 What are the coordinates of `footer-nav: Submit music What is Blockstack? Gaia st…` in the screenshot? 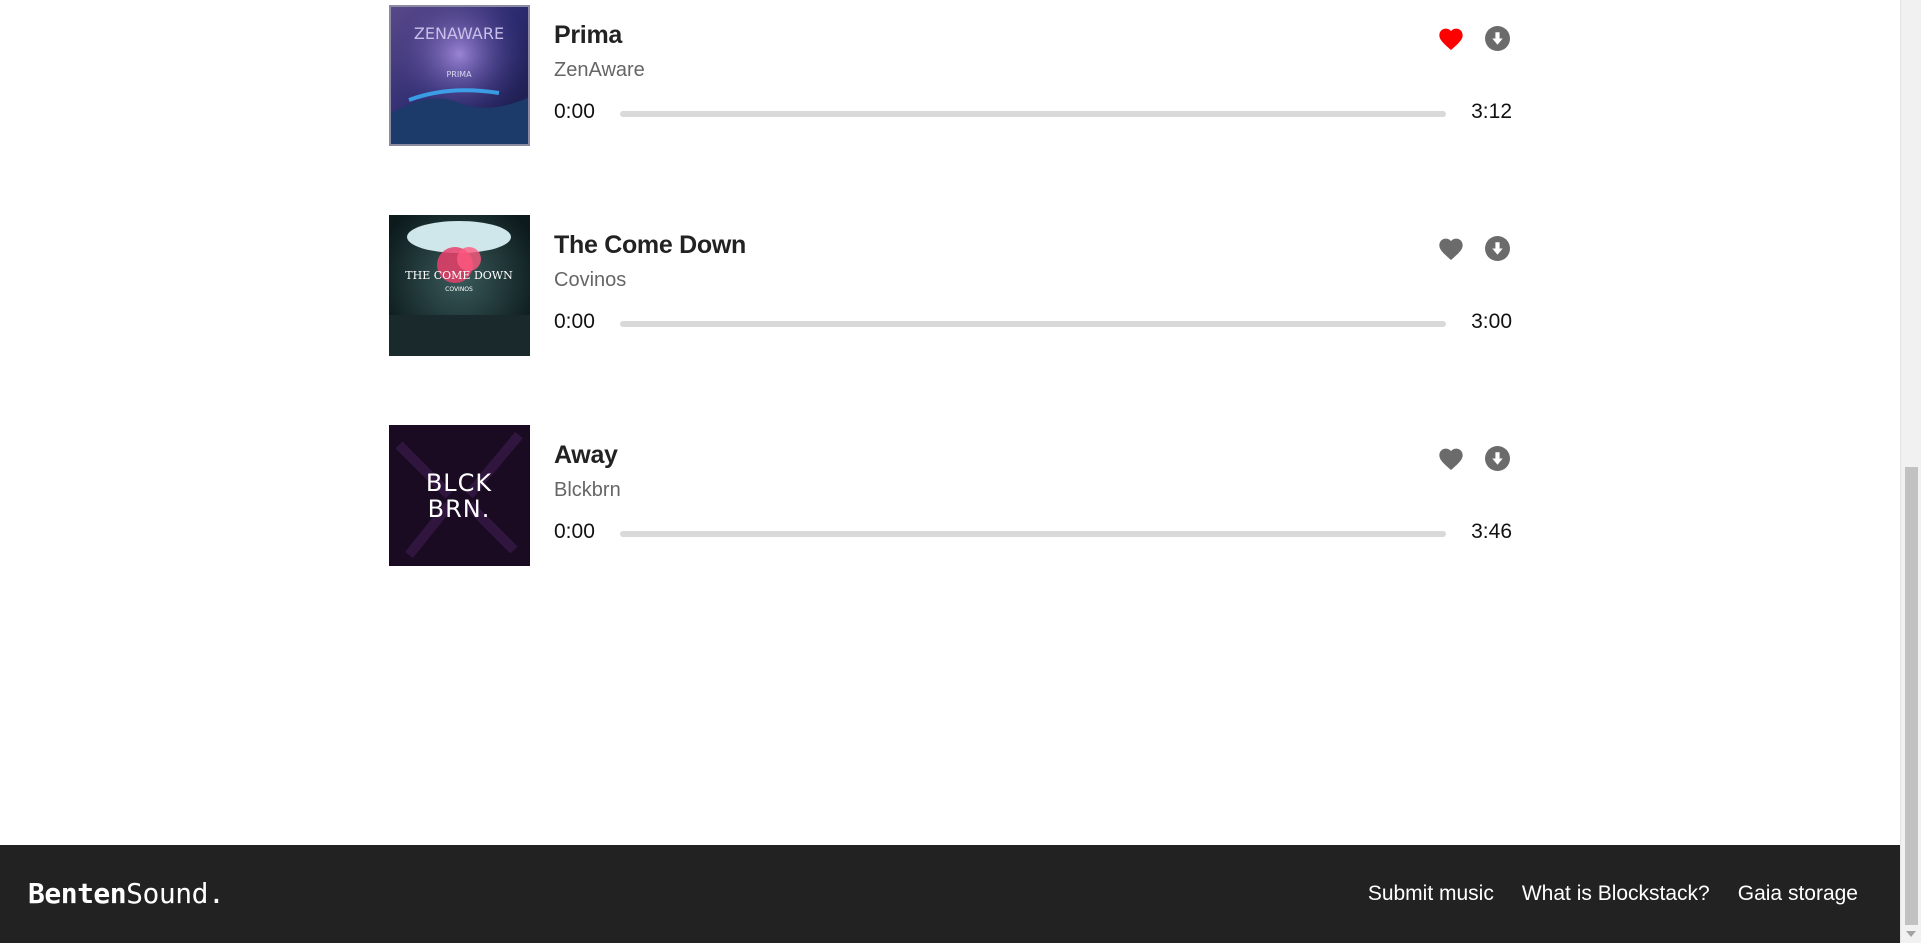 It's located at (1613, 894).